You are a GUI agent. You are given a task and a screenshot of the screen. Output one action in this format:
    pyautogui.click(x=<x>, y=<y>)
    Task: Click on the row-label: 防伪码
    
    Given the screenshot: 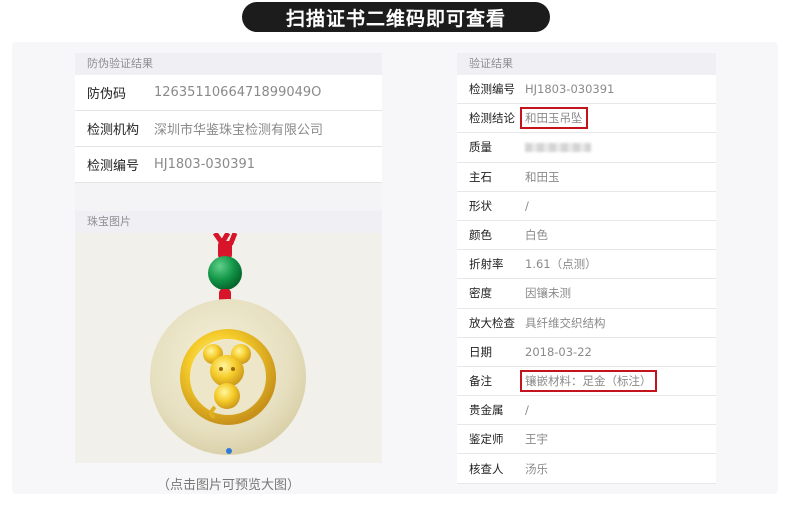 What is the action you would take?
    pyautogui.click(x=107, y=94)
    